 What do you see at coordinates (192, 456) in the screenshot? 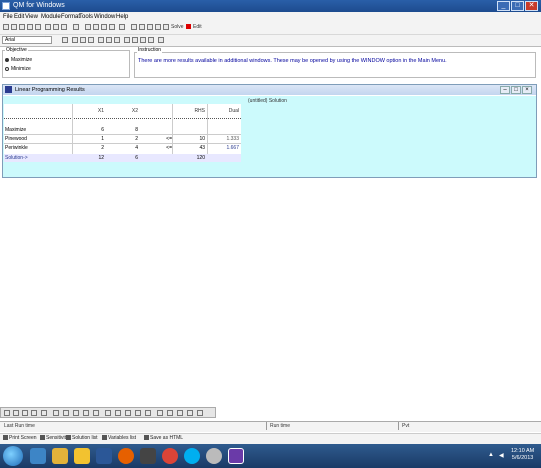
I see `skype-icon` at bounding box center [192, 456].